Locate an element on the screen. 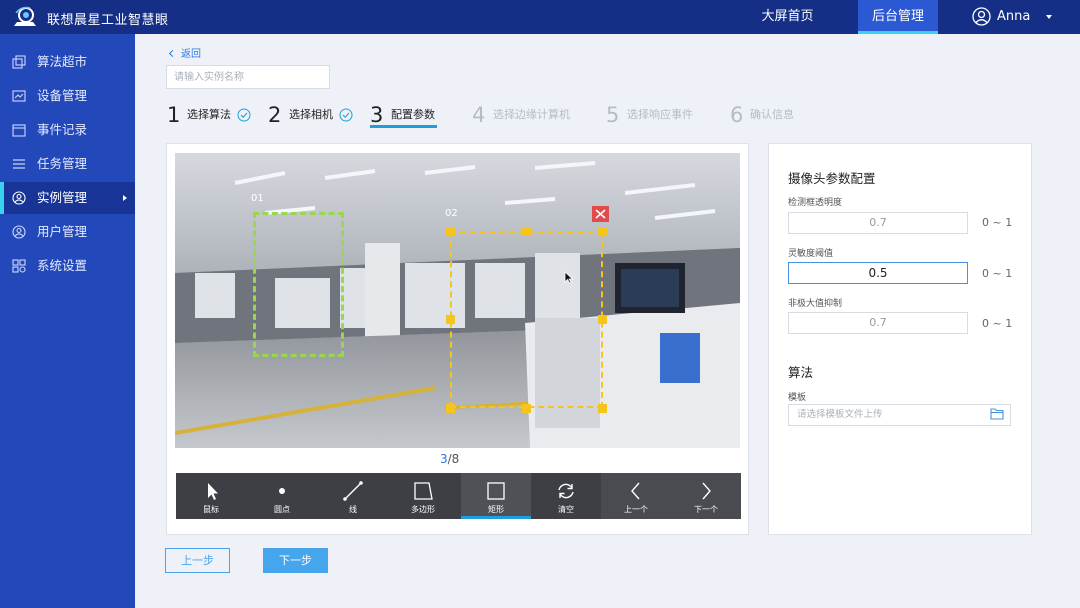  sidebar-item-label: 算法超市 is located at coordinates (62, 61).